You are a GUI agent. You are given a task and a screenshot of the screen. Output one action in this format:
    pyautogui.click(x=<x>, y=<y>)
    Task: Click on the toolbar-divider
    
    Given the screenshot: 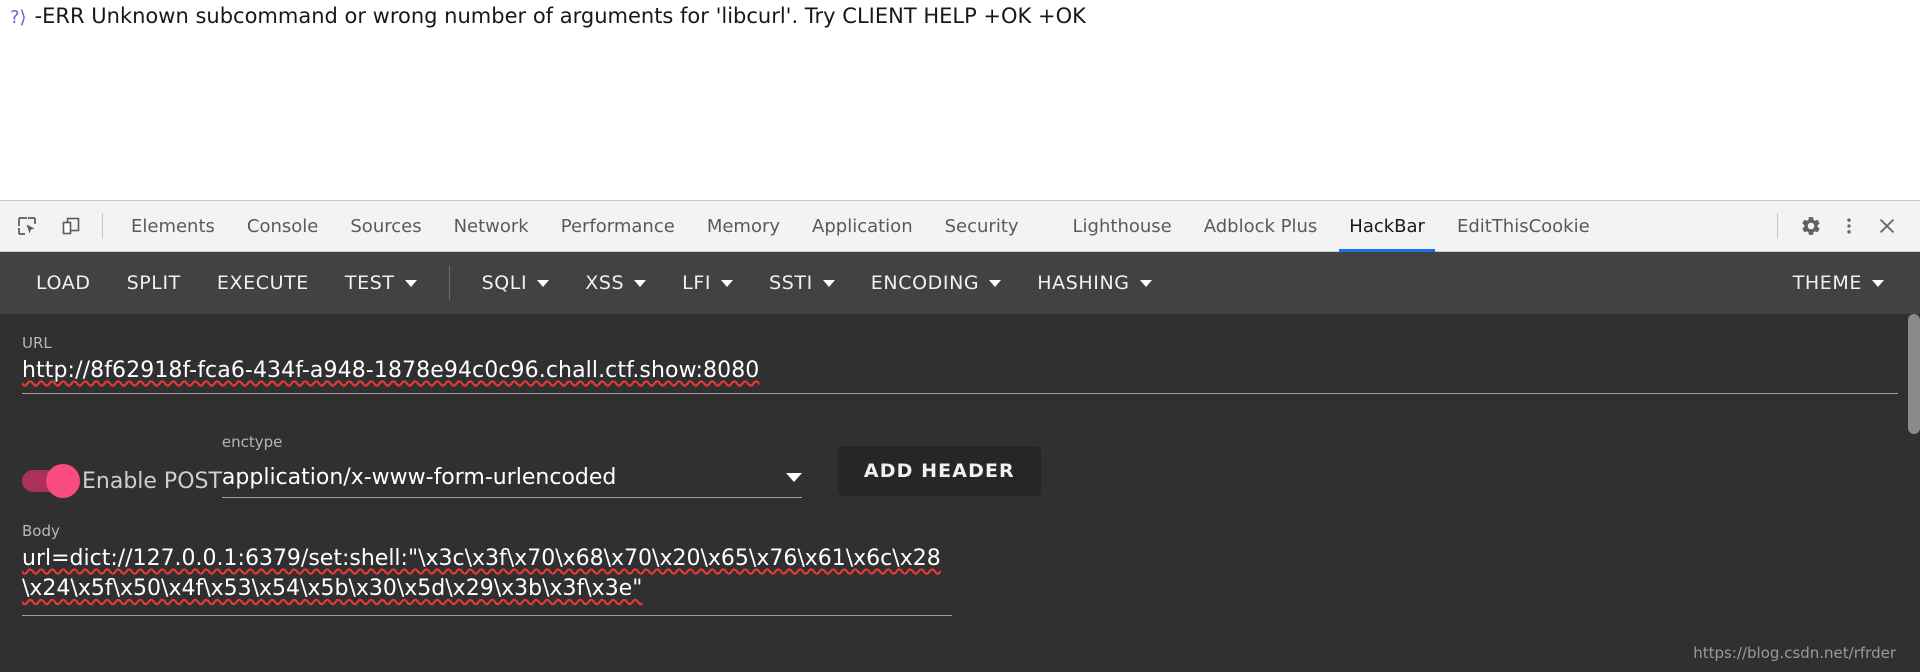 What is the action you would take?
    pyautogui.click(x=449, y=283)
    